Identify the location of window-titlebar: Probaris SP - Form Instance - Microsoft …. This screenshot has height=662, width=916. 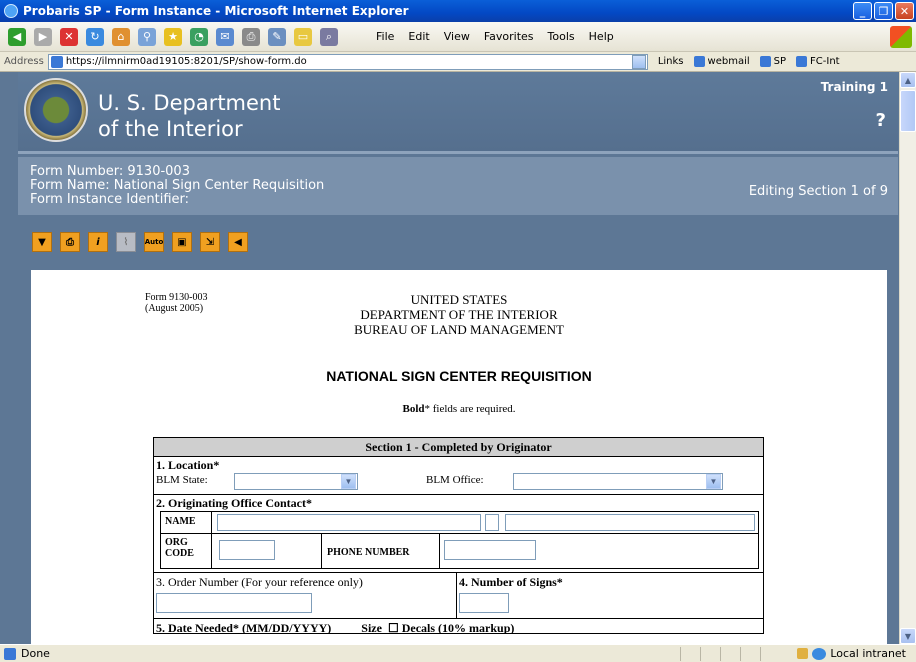
(458, 11).